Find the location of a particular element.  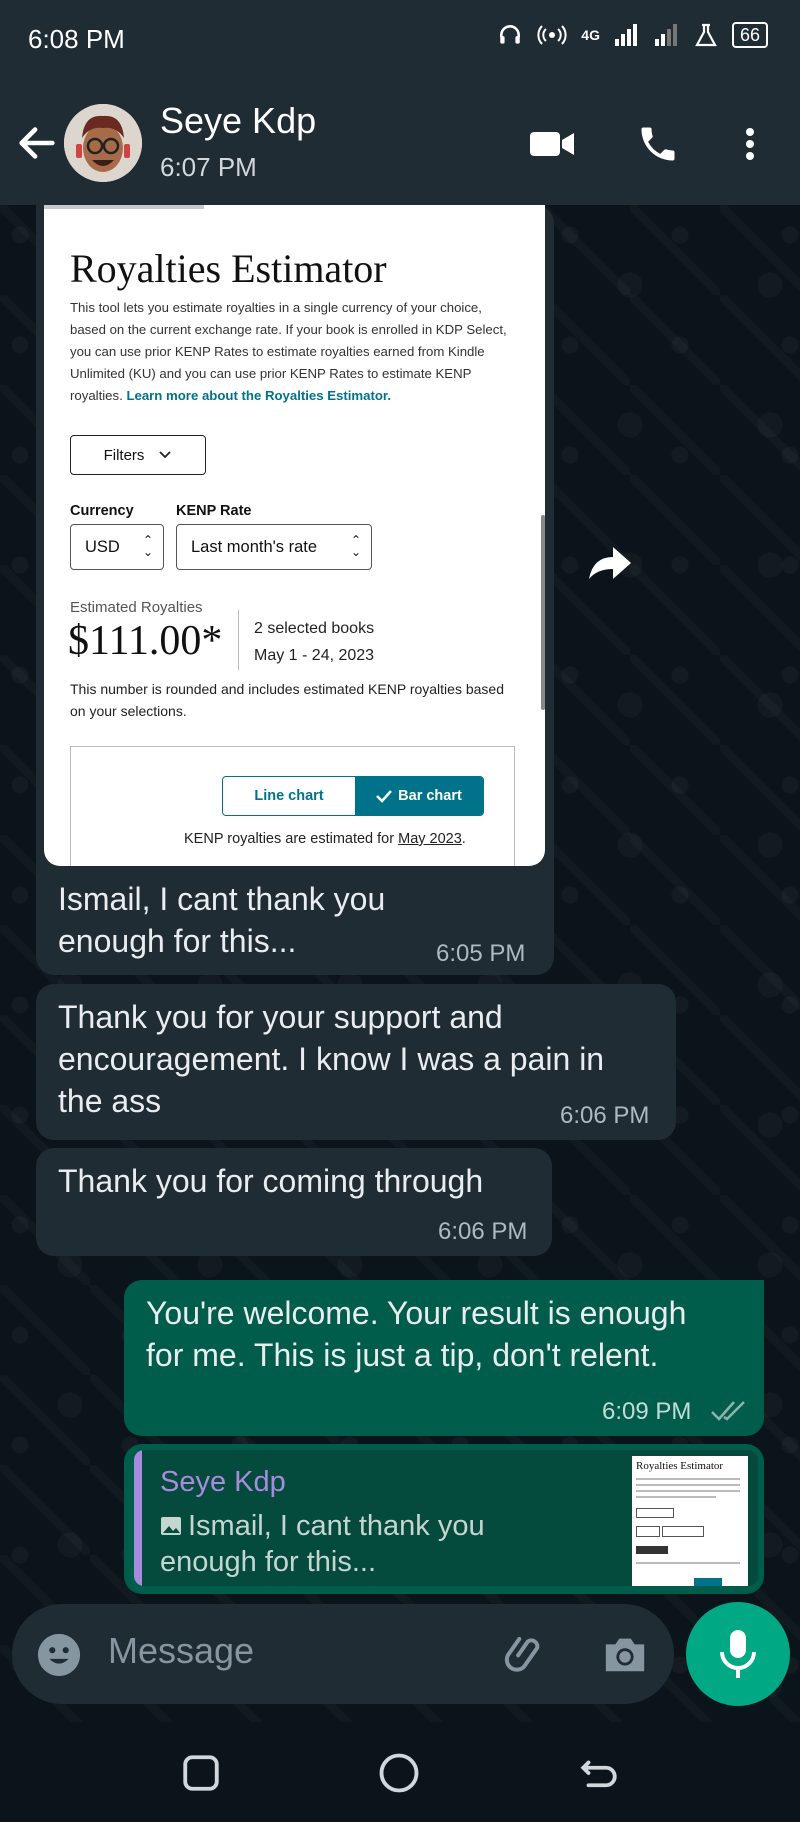

forward-arrow-icon is located at coordinates (610, 563).